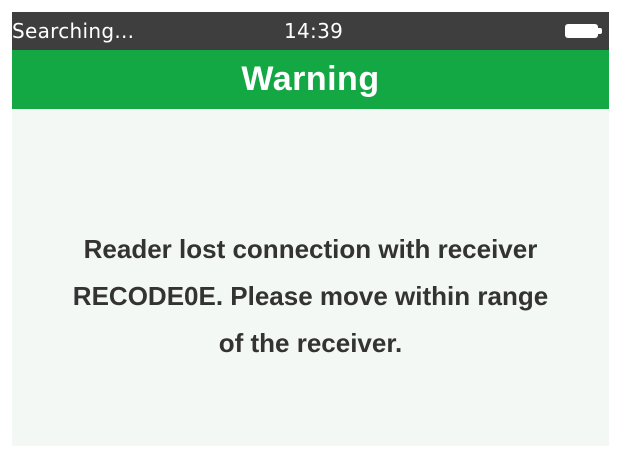  I want to click on battery-tip, so click(600, 31).